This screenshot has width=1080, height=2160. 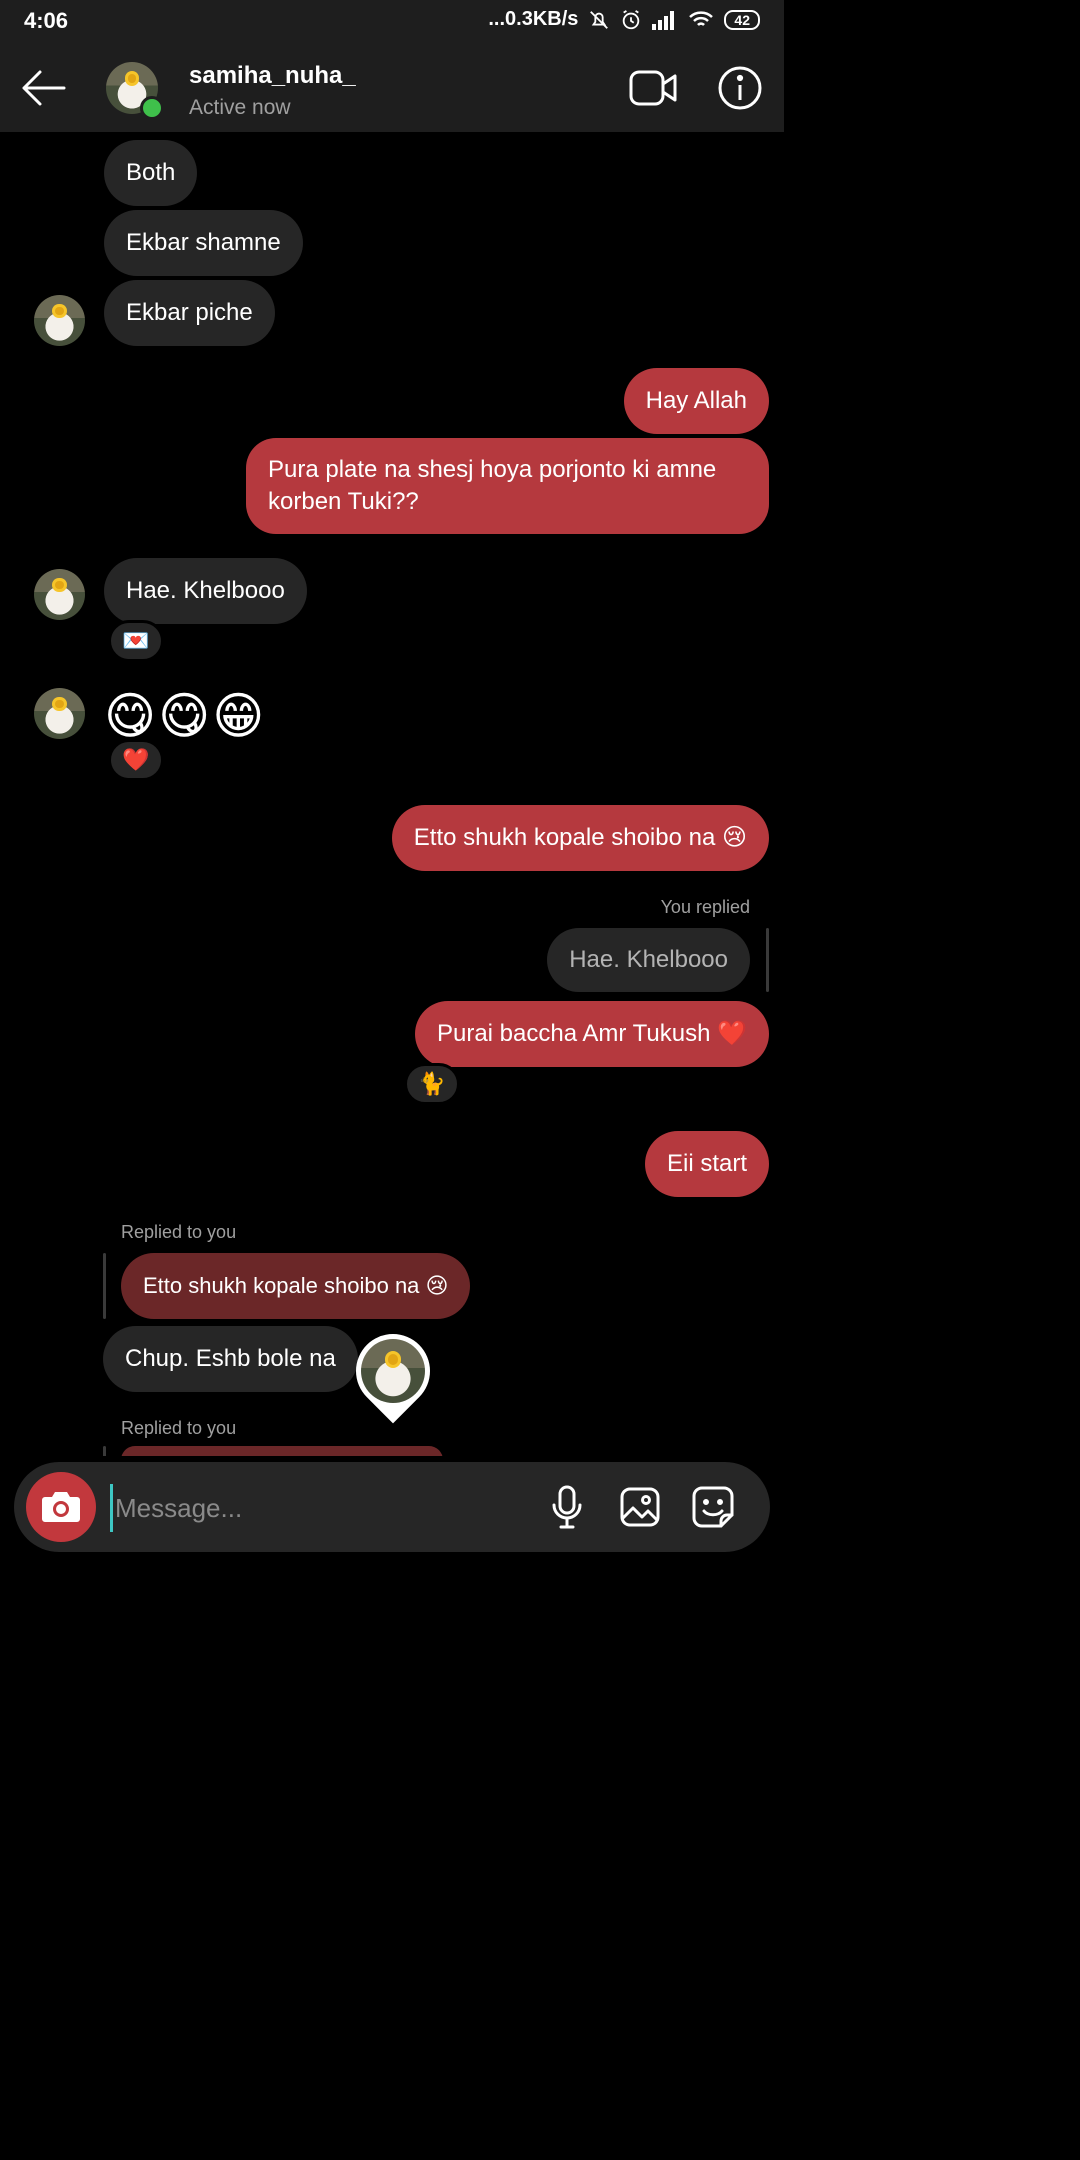 What do you see at coordinates (43, 88) in the screenshot?
I see `back-arrow-icon` at bounding box center [43, 88].